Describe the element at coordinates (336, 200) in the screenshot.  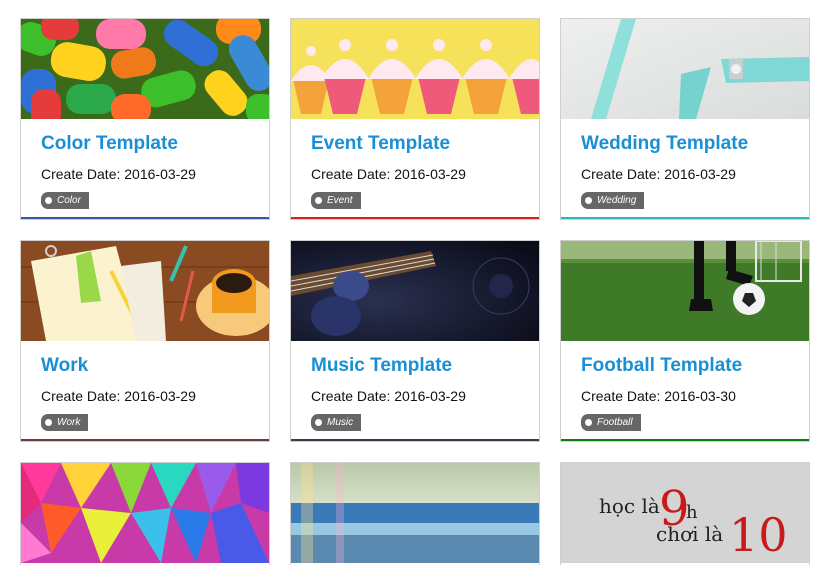
I see `tag-badge: Event` at that location.